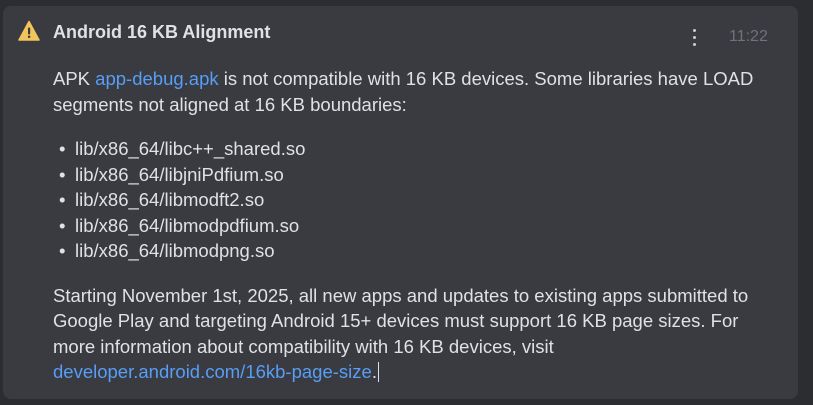 This screenshot has height=405, width=813. I want to click on library-path: lib/x86_64/libmodpng.so, so click(175, 250).